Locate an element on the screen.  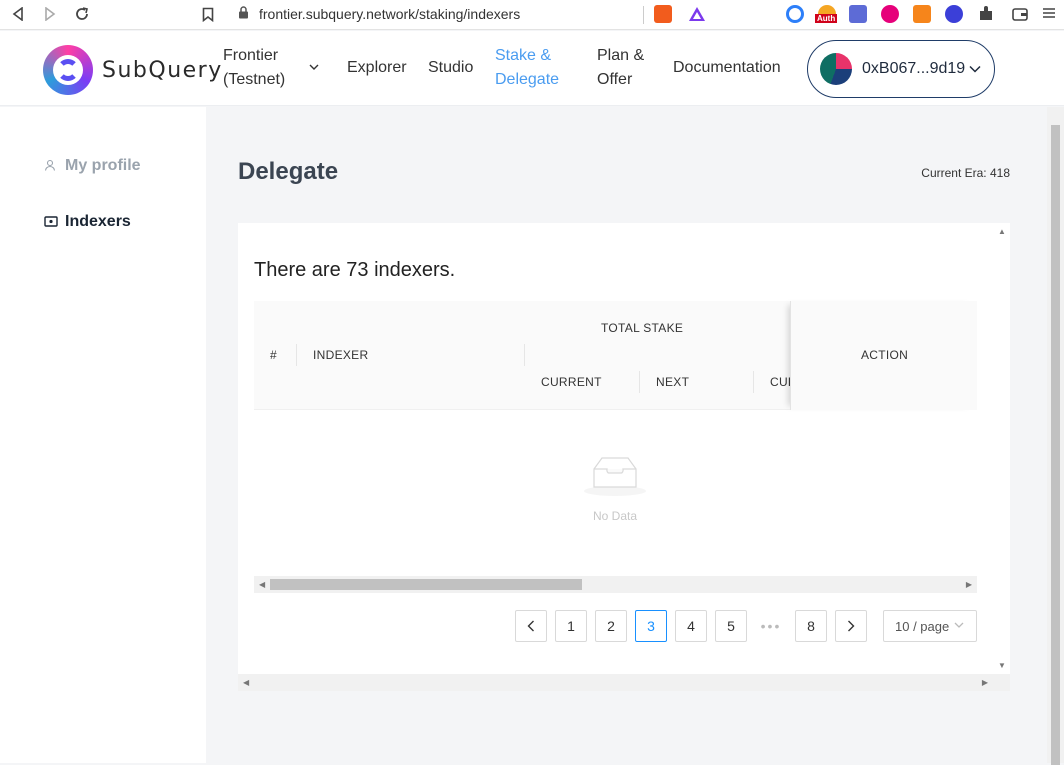
col-current: CURRENT is located at coordinates (571, 382).